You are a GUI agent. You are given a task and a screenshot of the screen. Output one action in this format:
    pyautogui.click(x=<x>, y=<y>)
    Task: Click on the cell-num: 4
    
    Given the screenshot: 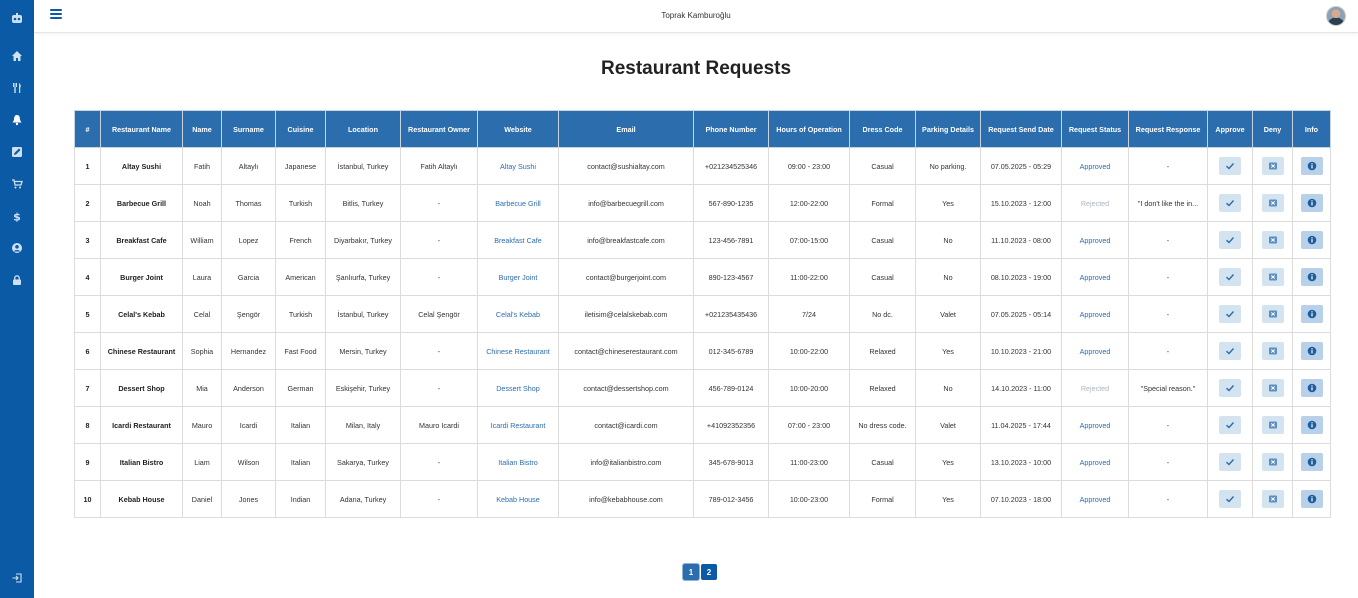 What is the action you would take?
    pyautogui.click(x=87, y=277)
    